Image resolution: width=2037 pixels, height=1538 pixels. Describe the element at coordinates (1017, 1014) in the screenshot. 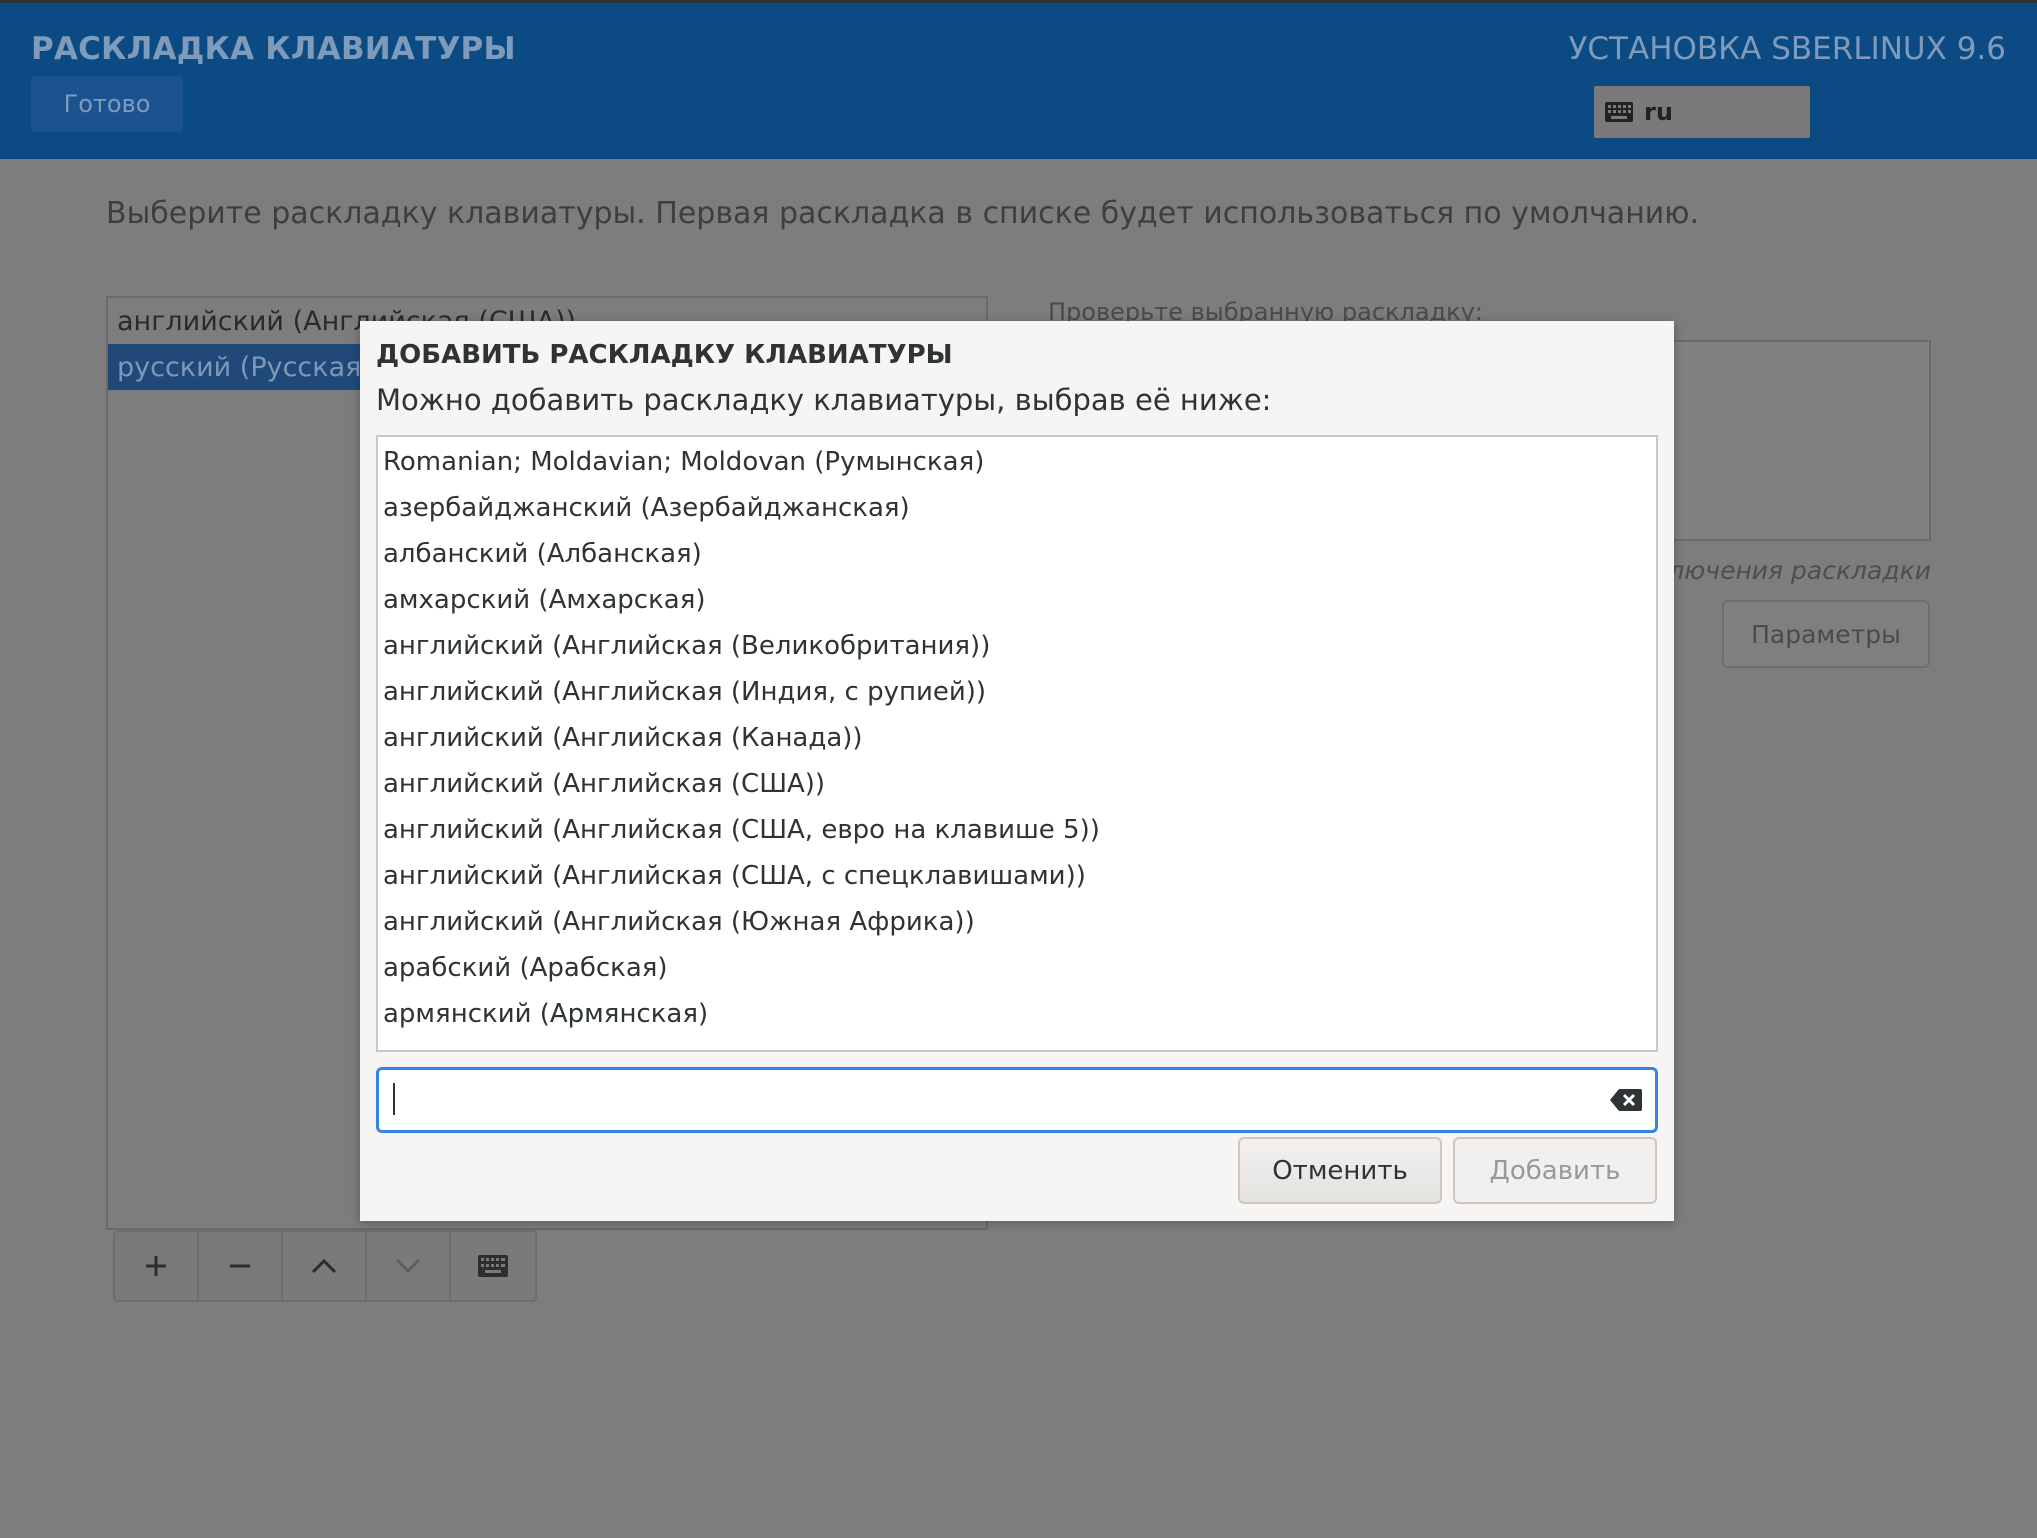

I see `list-item: армянский (Армянская)` at that location.